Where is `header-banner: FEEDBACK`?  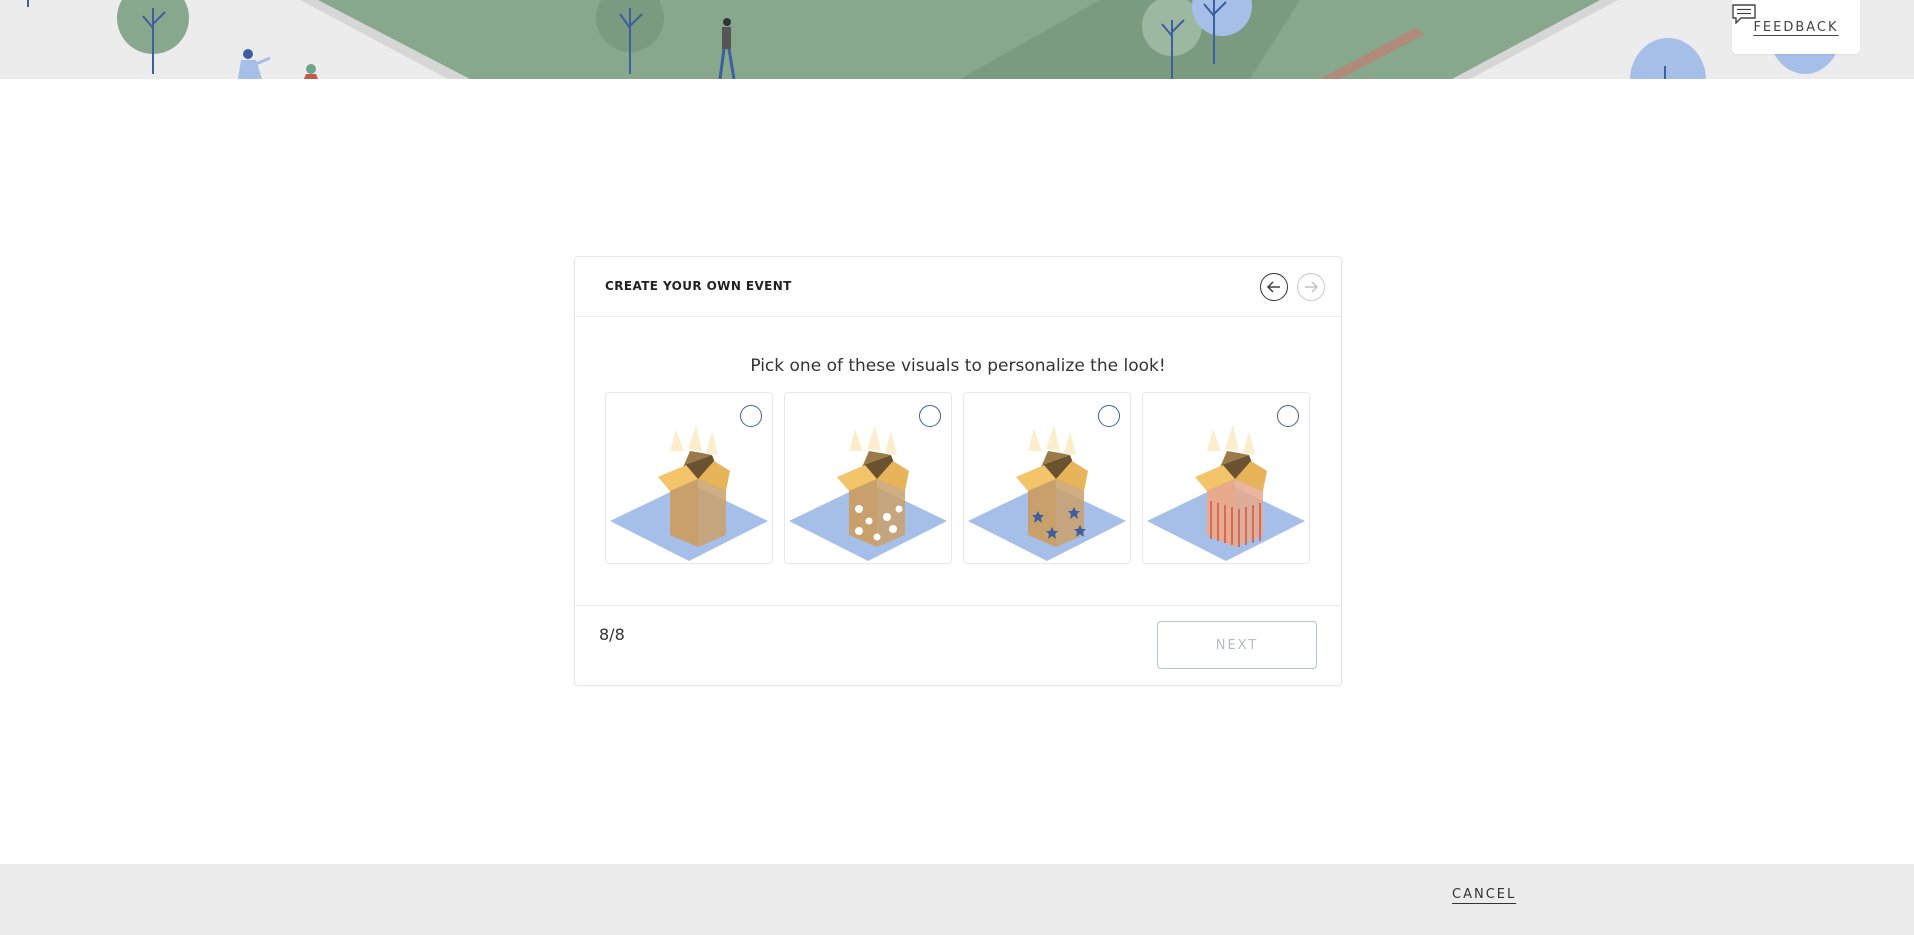
header-banner: FEEDBACK is located at coordinates (957, 39).